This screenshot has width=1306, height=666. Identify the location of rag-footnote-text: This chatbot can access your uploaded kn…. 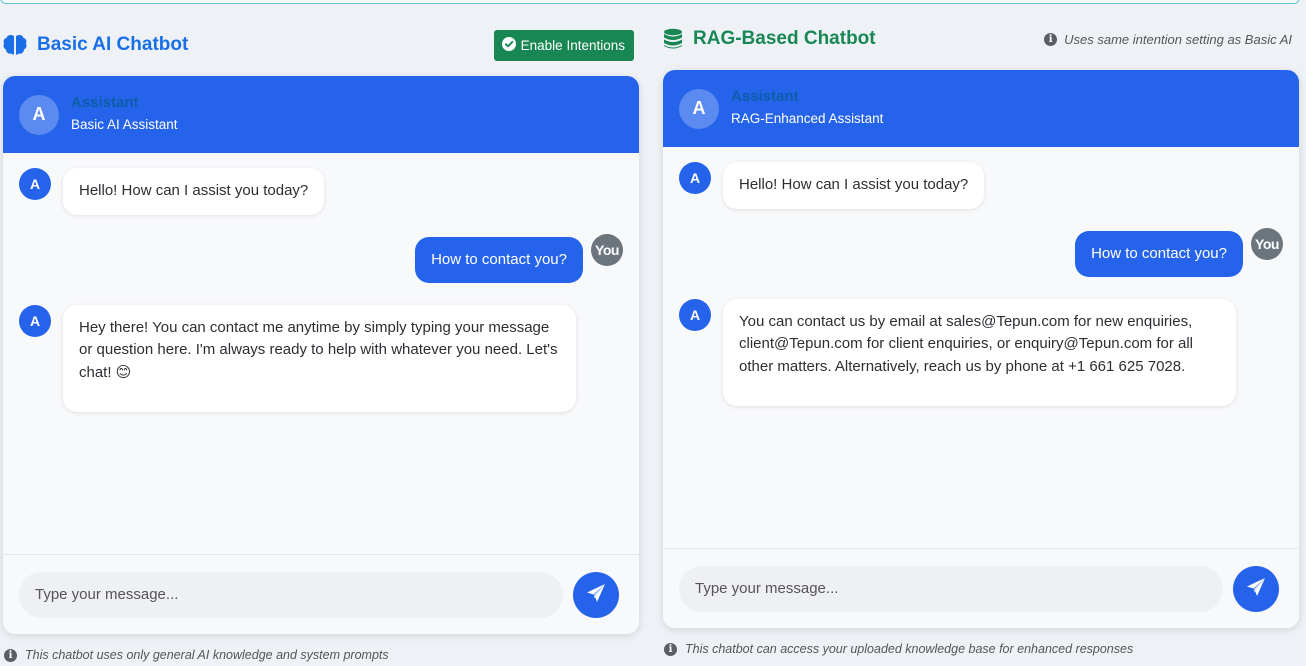
(909, 649).